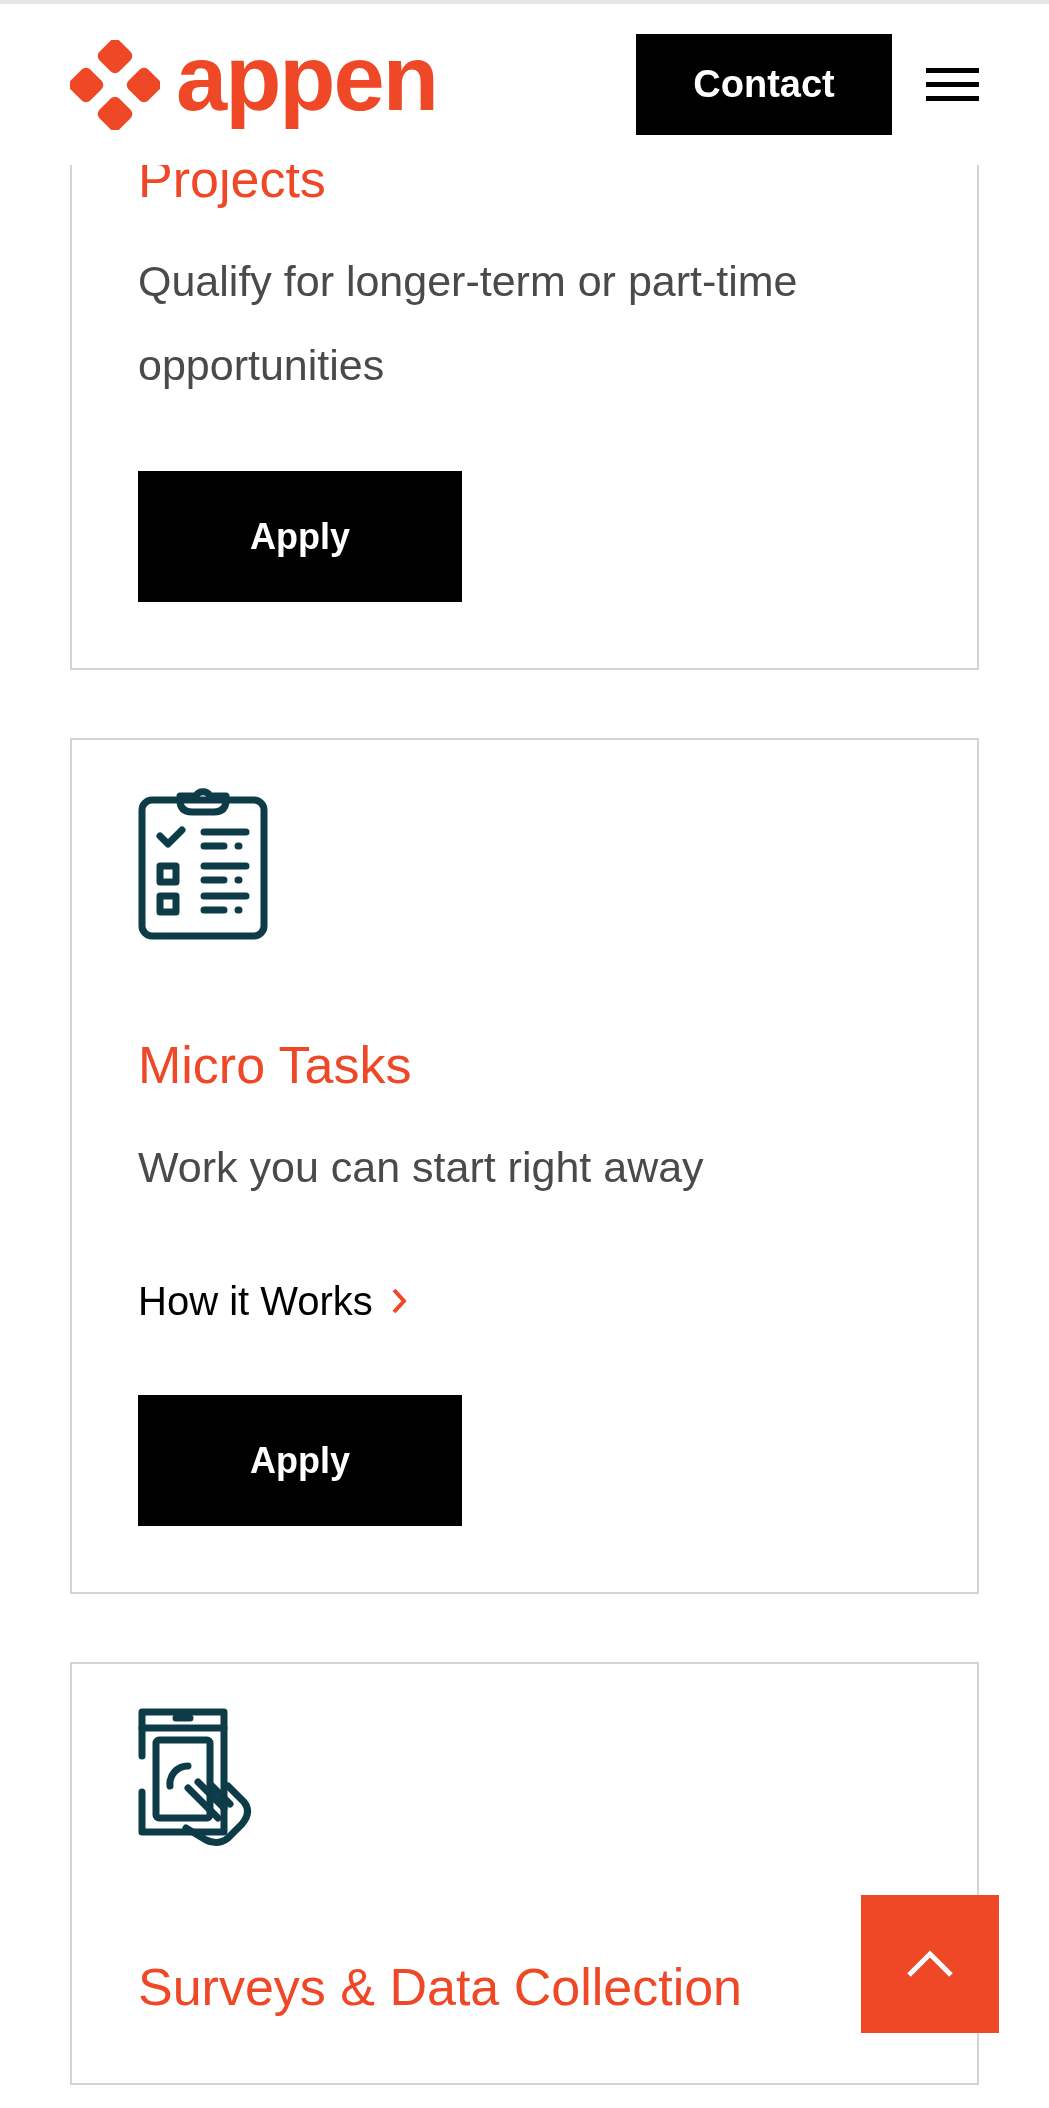  What do you see at coordinates (930, 1964) in the screenshot?
I see `chevron-up-icon` at bounding box center [930, 1964].